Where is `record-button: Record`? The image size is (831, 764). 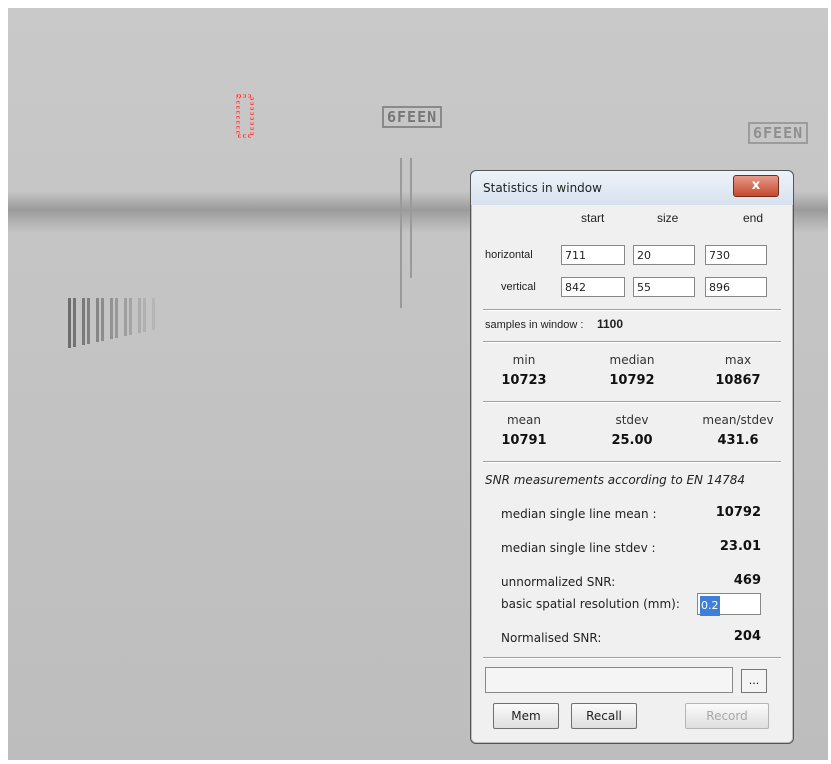
record-button: Record is located at coordinates (727, 716).